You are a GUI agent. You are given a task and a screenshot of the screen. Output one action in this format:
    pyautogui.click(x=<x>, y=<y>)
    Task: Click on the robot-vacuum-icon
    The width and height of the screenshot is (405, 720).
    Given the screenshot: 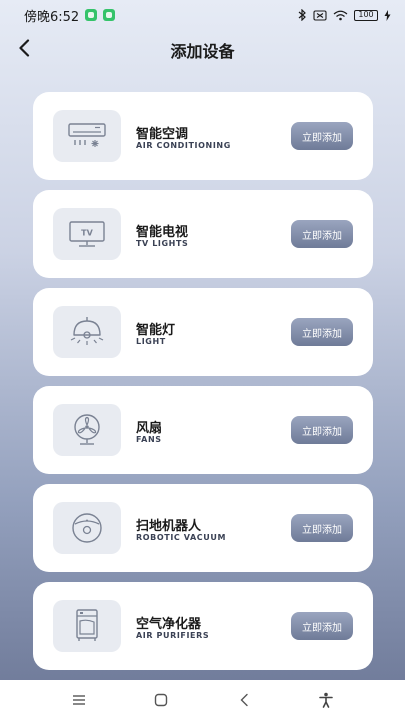 What is the action you would take?
    pyautogui.click(x=87, y=528)
    